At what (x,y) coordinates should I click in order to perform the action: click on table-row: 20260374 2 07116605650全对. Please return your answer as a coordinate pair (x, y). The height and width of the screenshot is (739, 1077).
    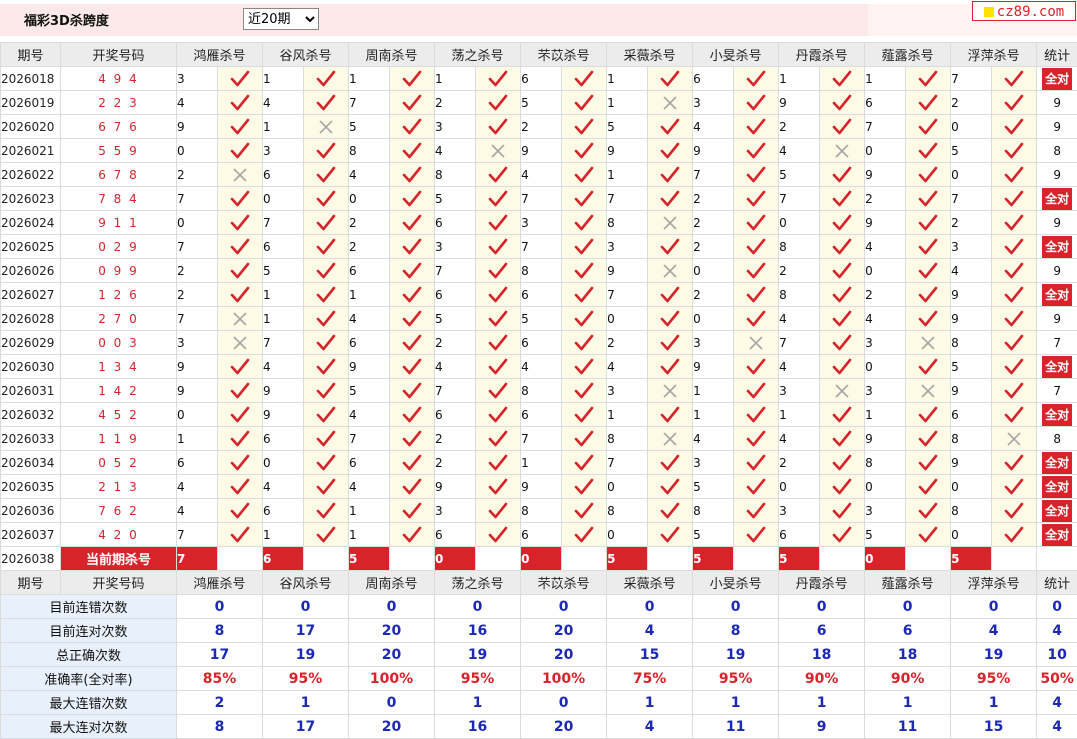
    Looking at the image, I should click on (539, 535).